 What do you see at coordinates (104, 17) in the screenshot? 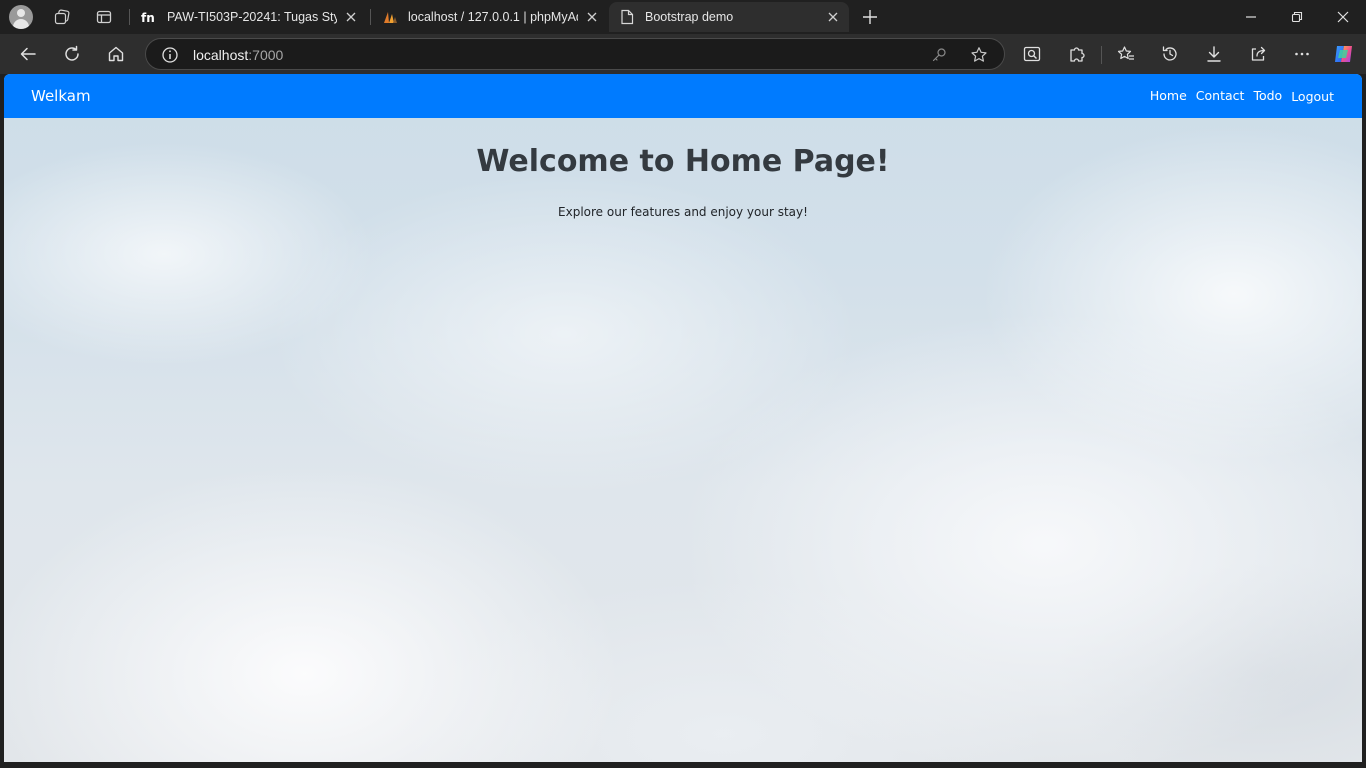
I see `vertical-tabs-icon` at bounding box center [104, 17].